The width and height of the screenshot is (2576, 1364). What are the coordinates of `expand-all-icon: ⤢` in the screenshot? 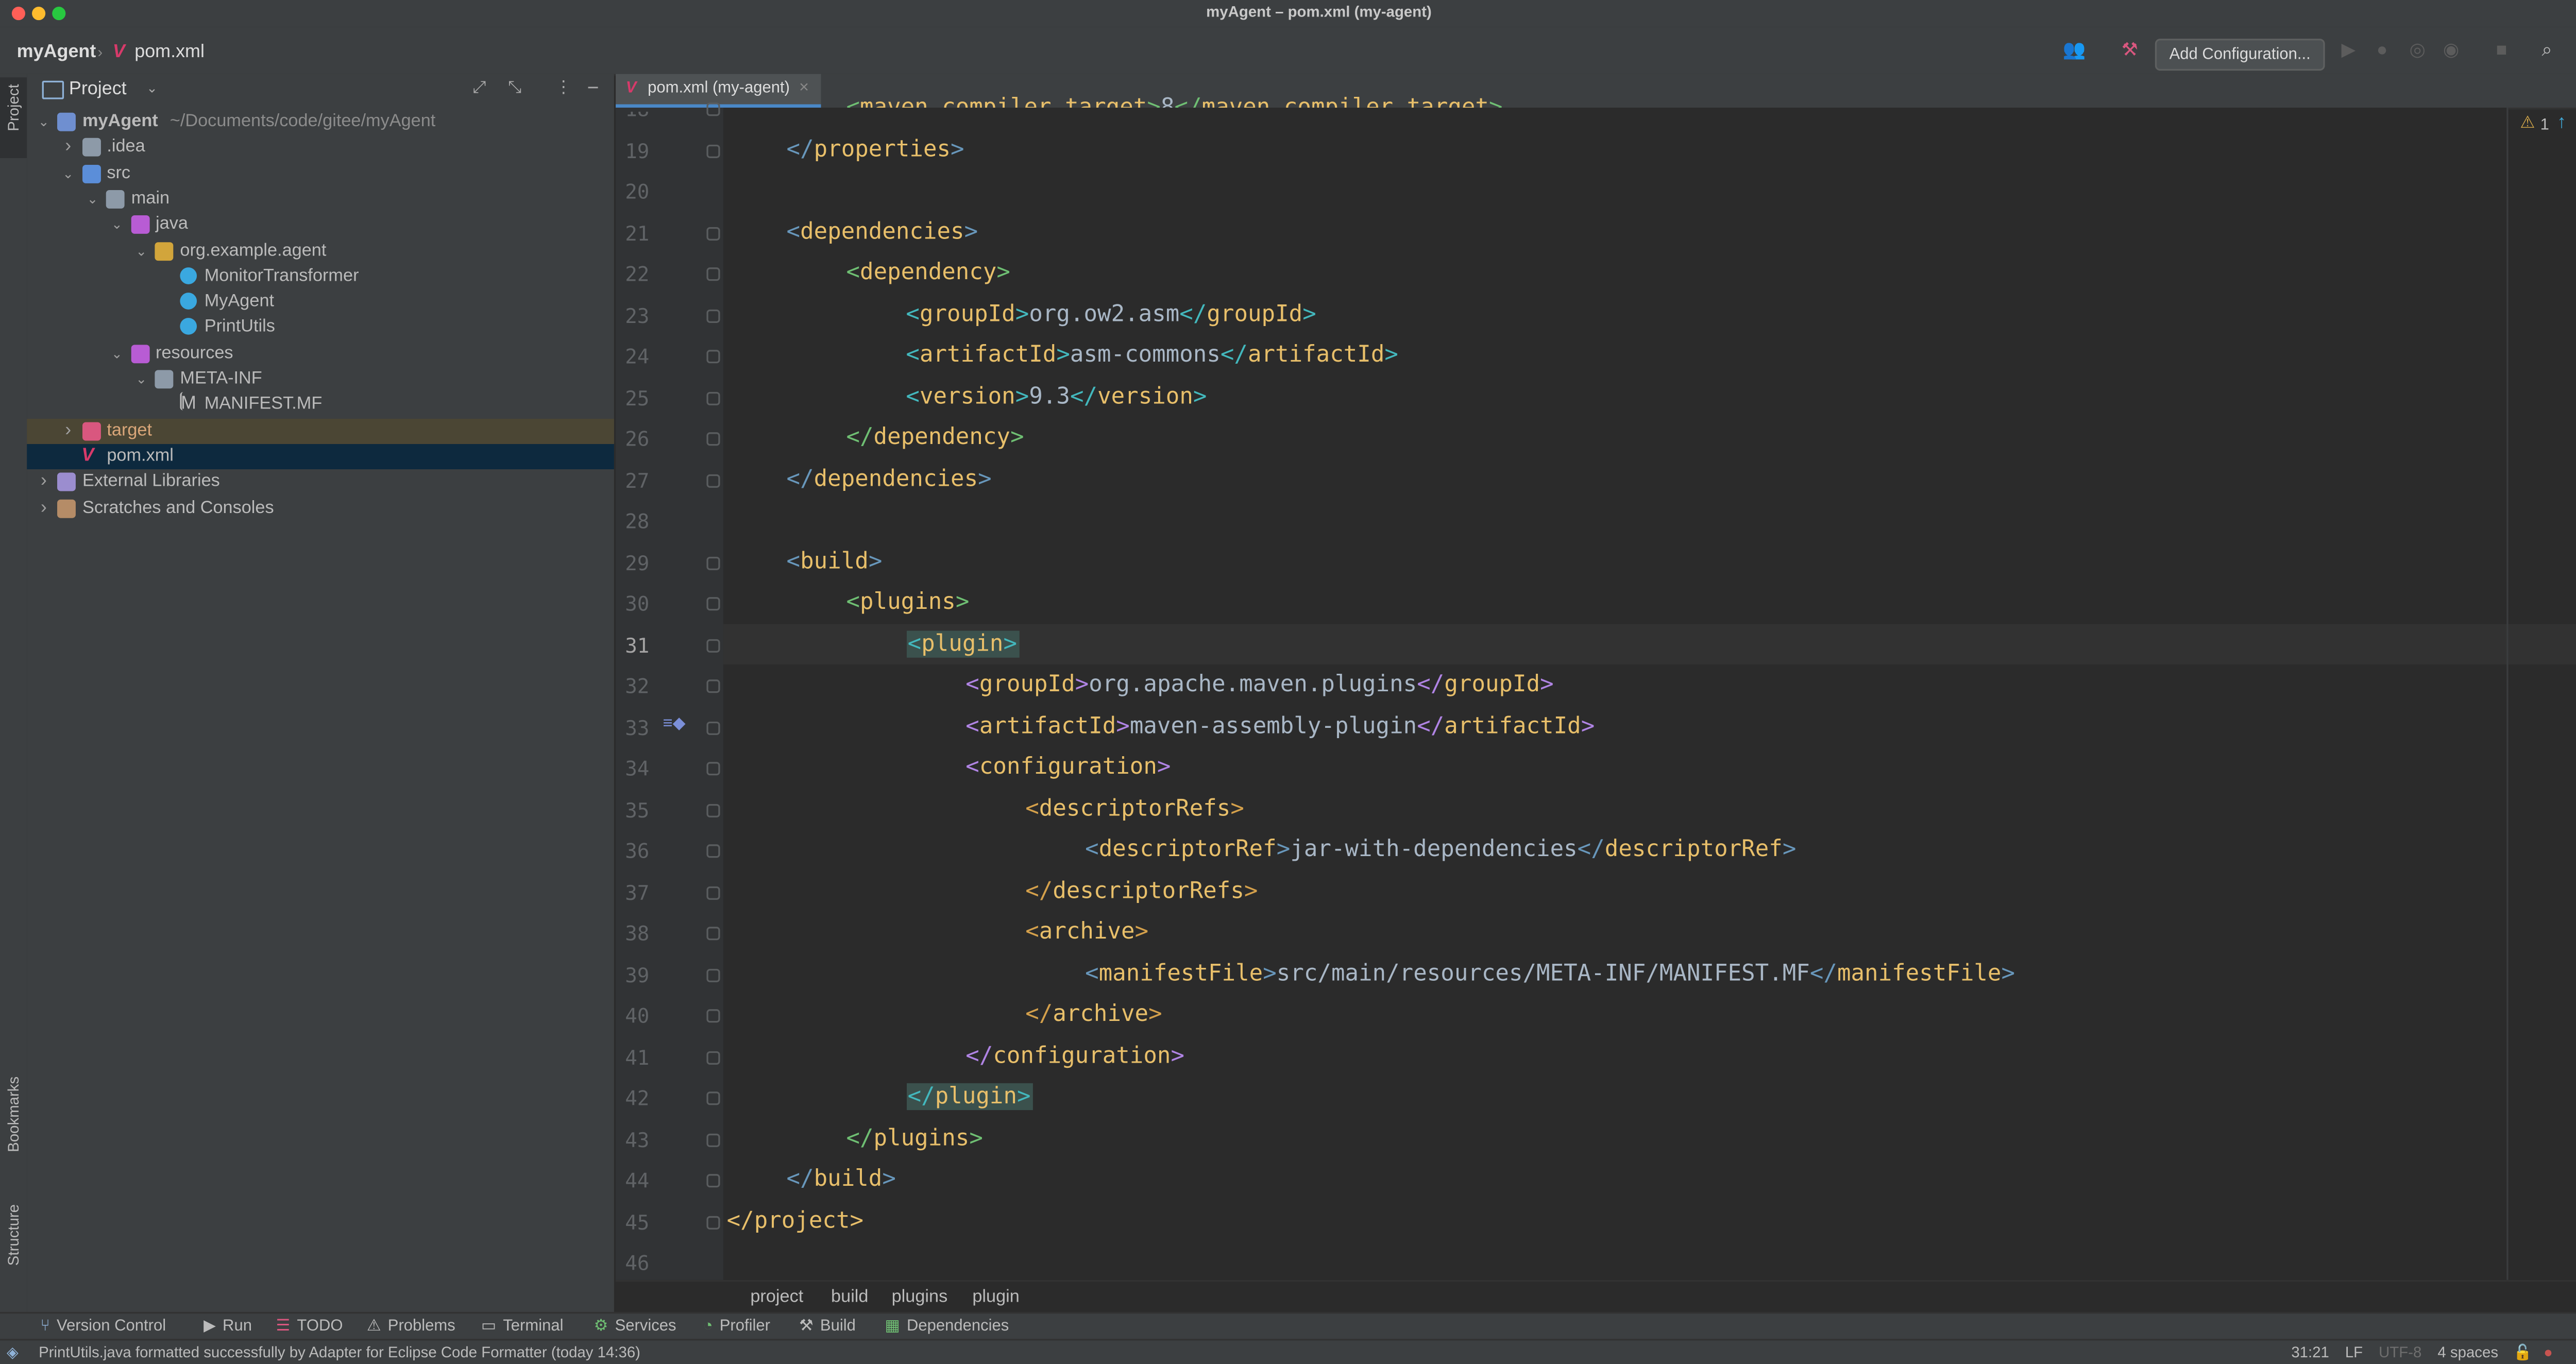 It's located at (479, 88).